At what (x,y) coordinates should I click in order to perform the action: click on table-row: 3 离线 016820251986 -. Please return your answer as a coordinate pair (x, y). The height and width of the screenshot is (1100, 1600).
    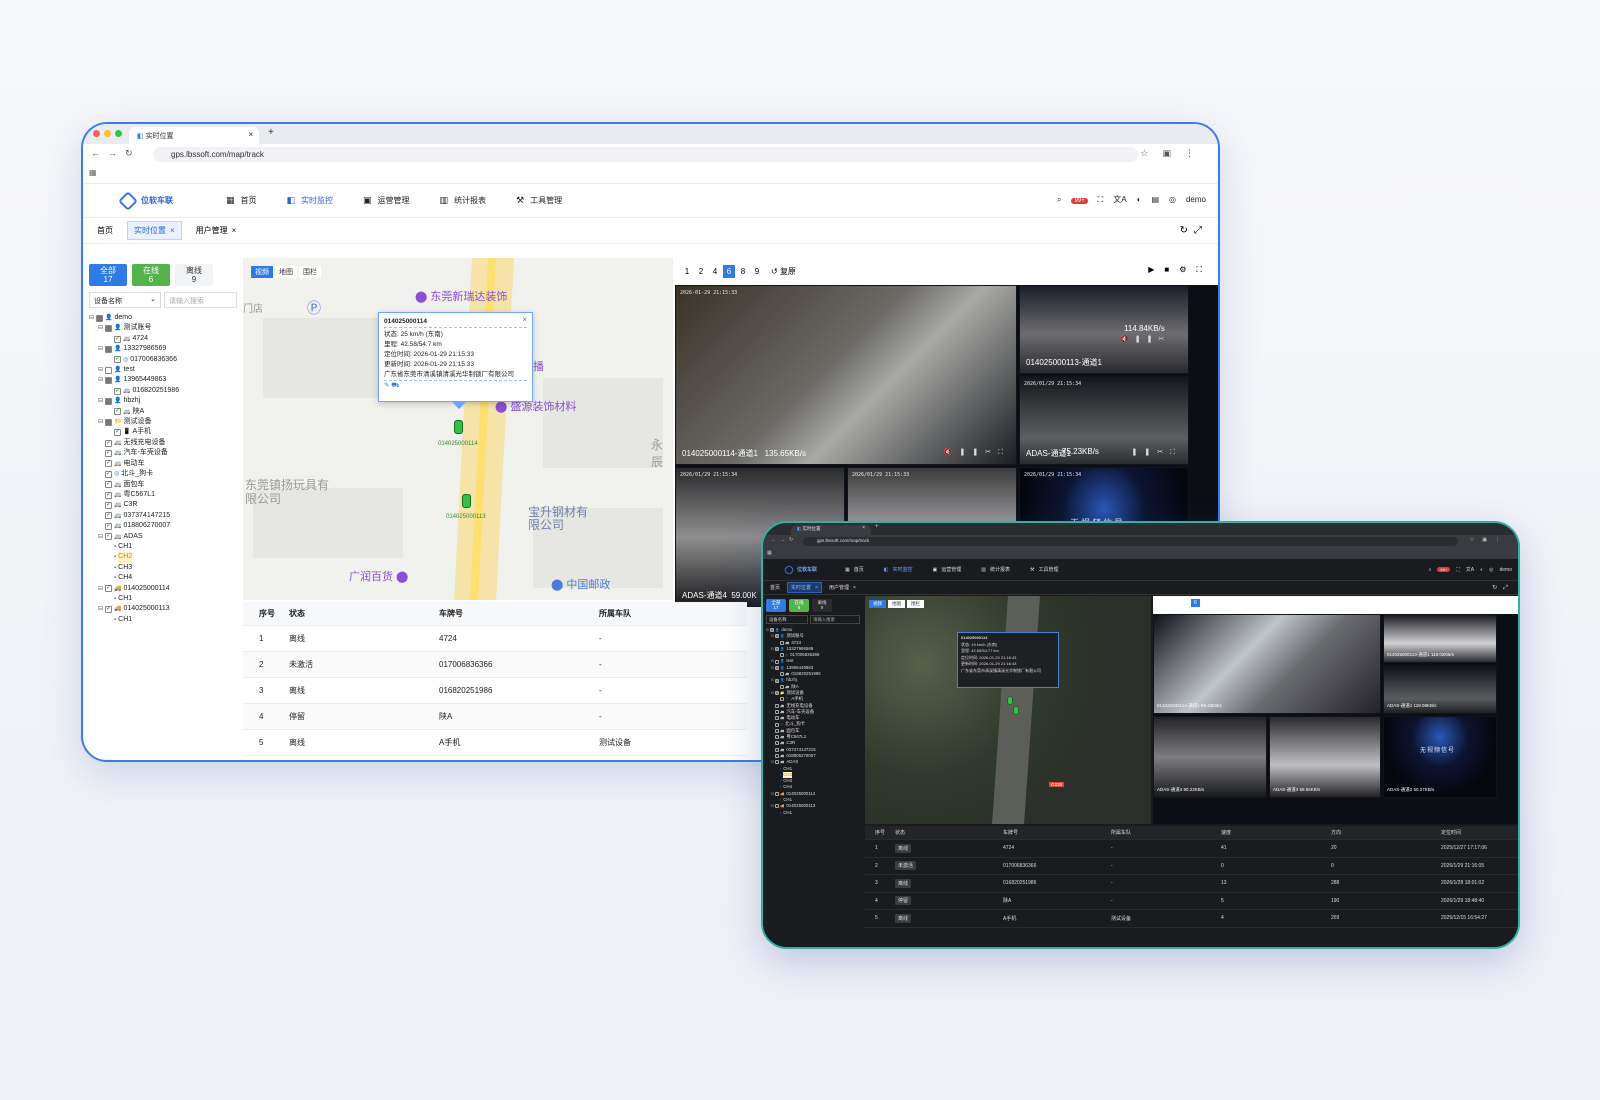
    Looking at the image, I should click on (495, 691).